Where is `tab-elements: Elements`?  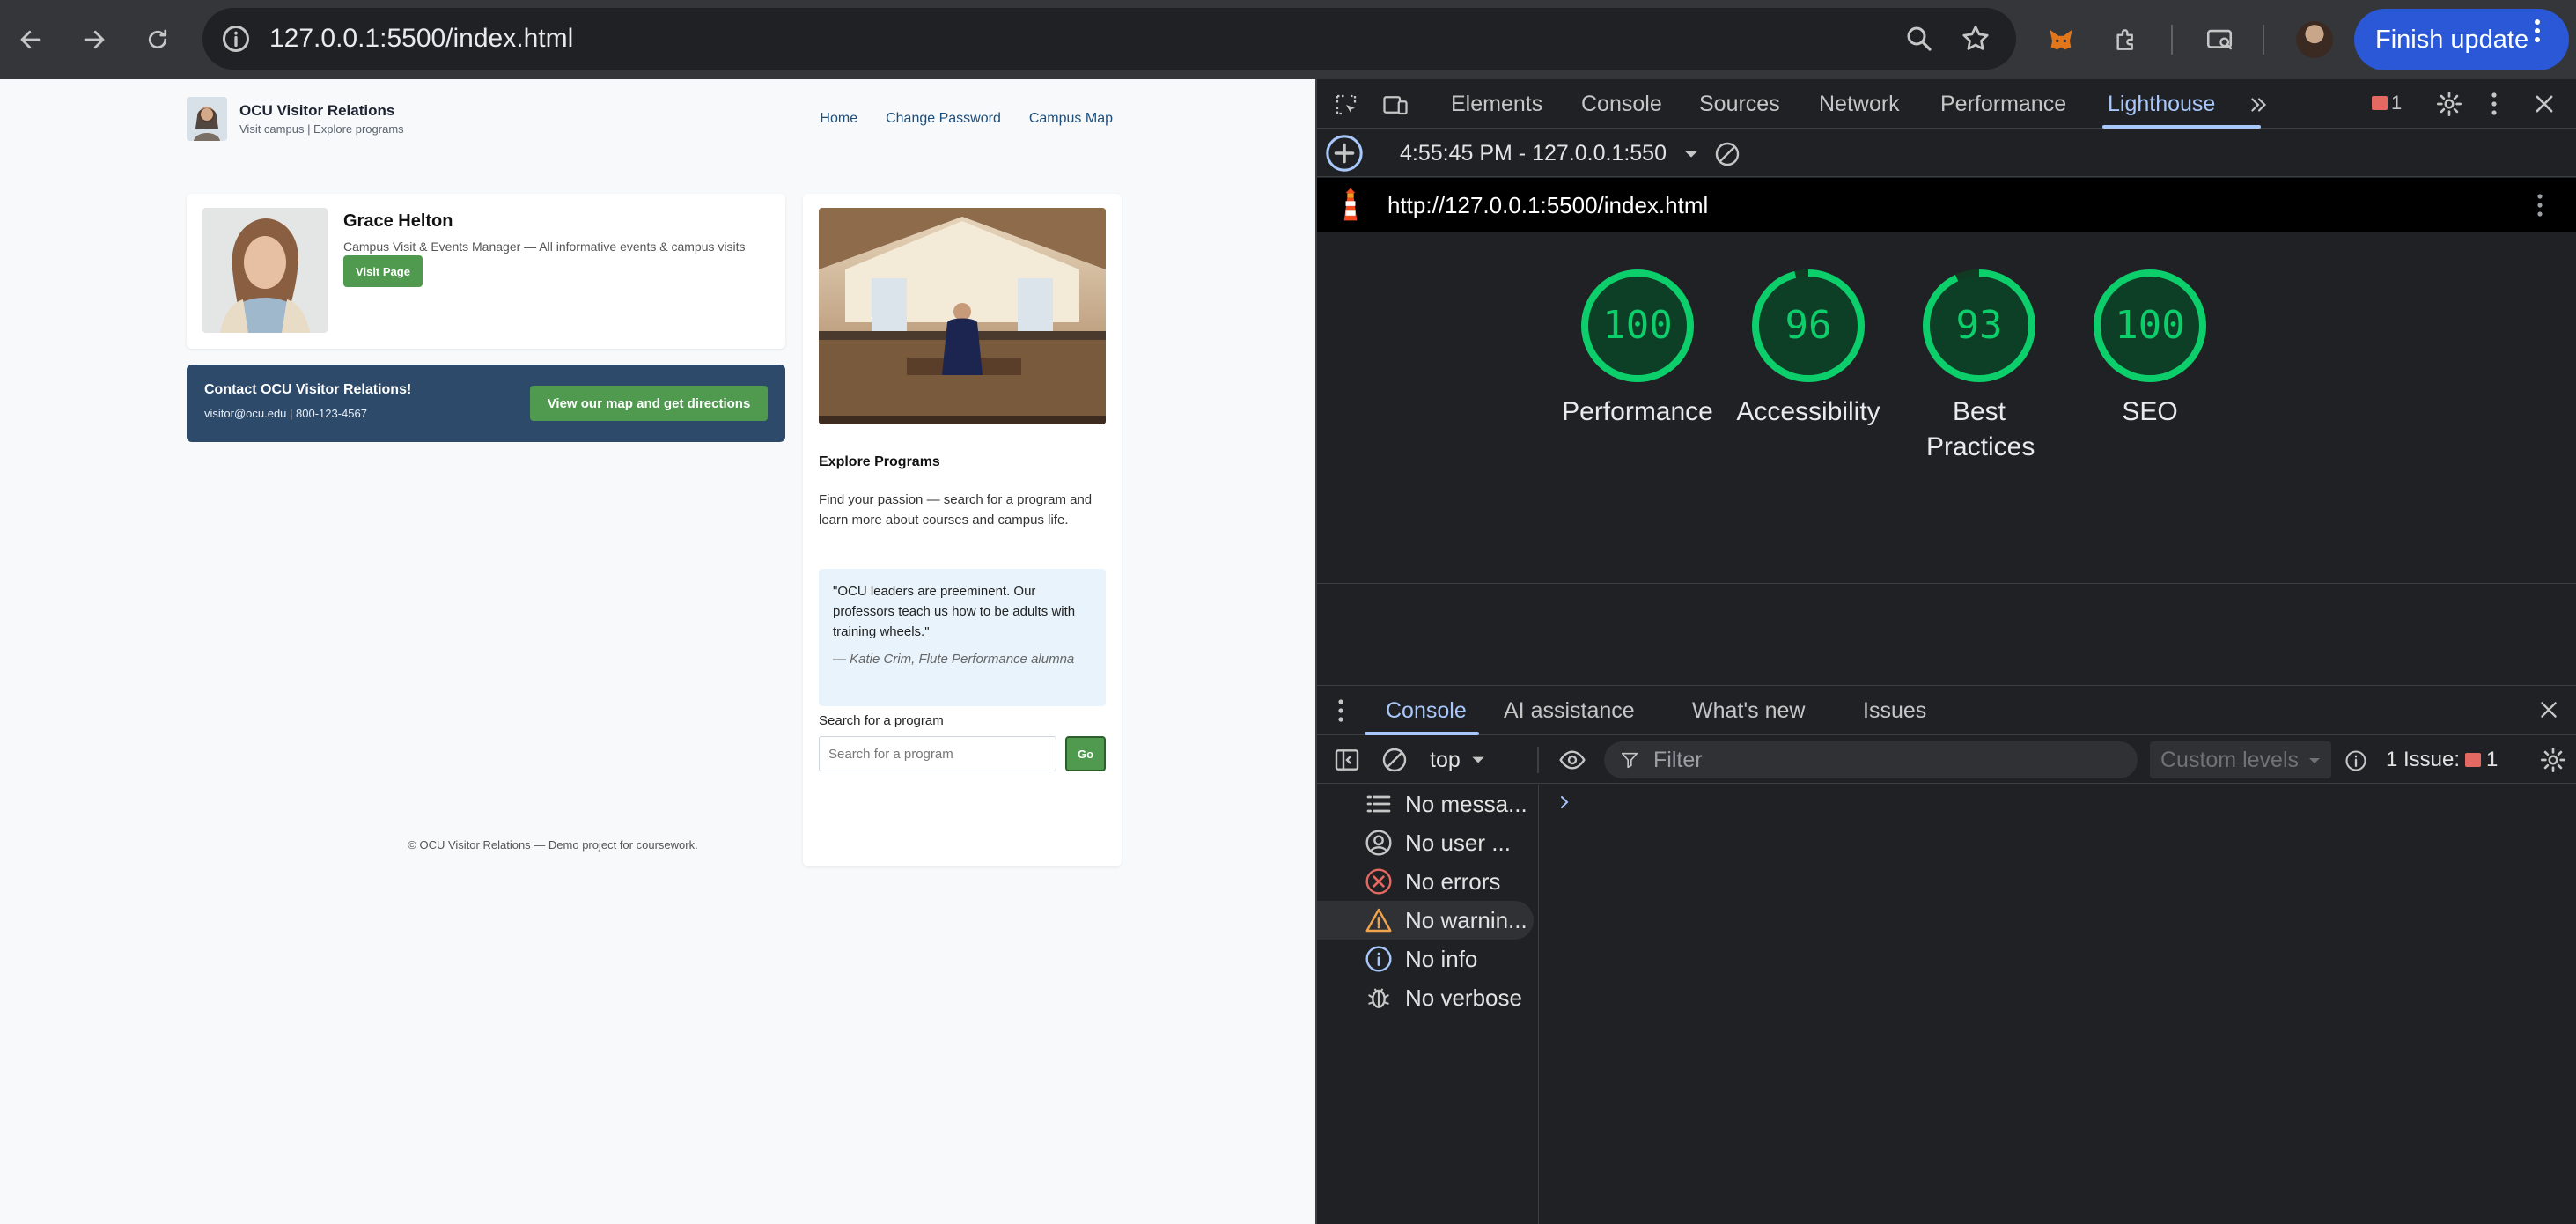 tab-elements: Elements is located at coordinates (1497, 104).